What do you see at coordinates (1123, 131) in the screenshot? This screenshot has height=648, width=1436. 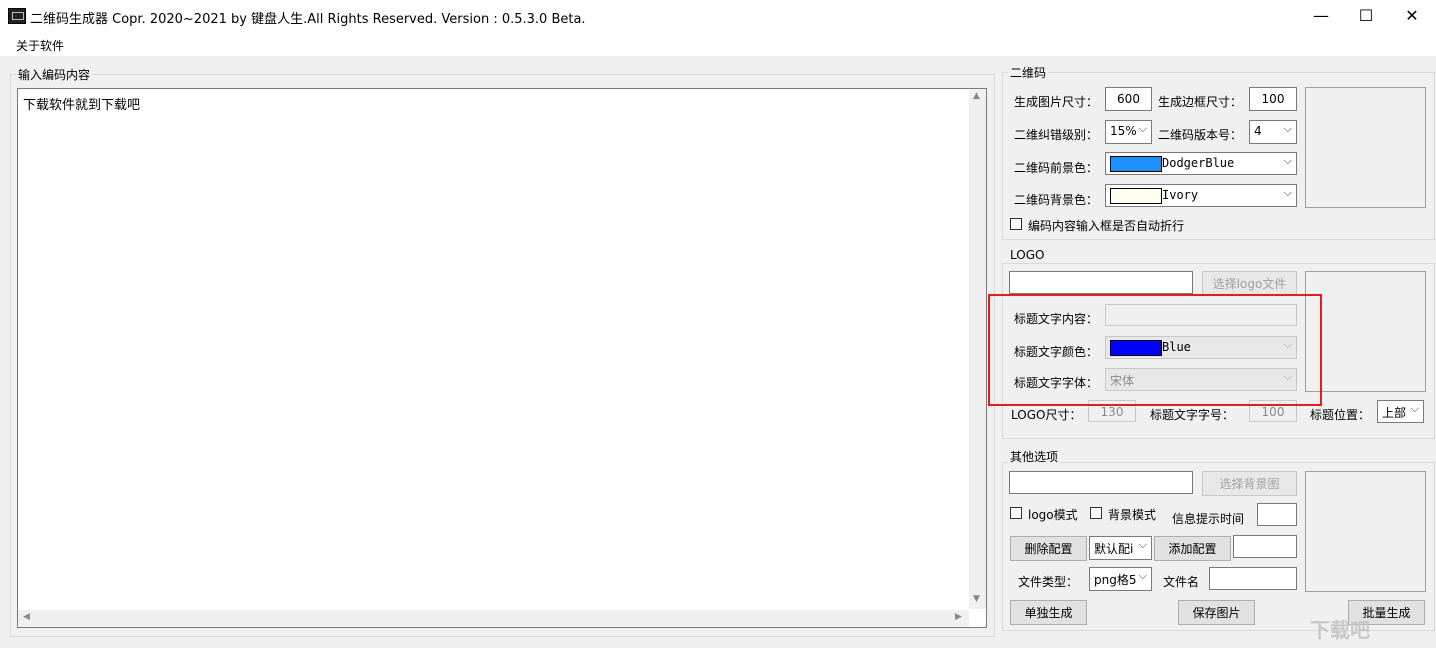 I see `ecc-value: 15%` at bounding box center [1123, 131].